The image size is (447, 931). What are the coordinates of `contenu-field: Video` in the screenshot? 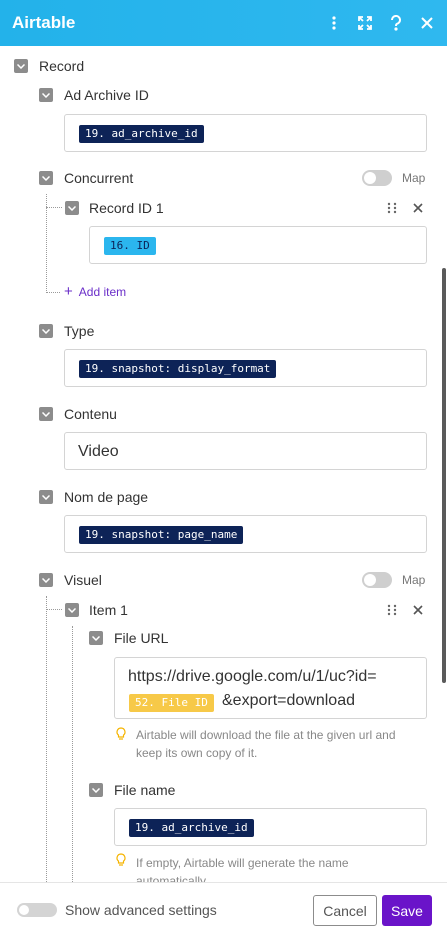 It's located at (245, 451).